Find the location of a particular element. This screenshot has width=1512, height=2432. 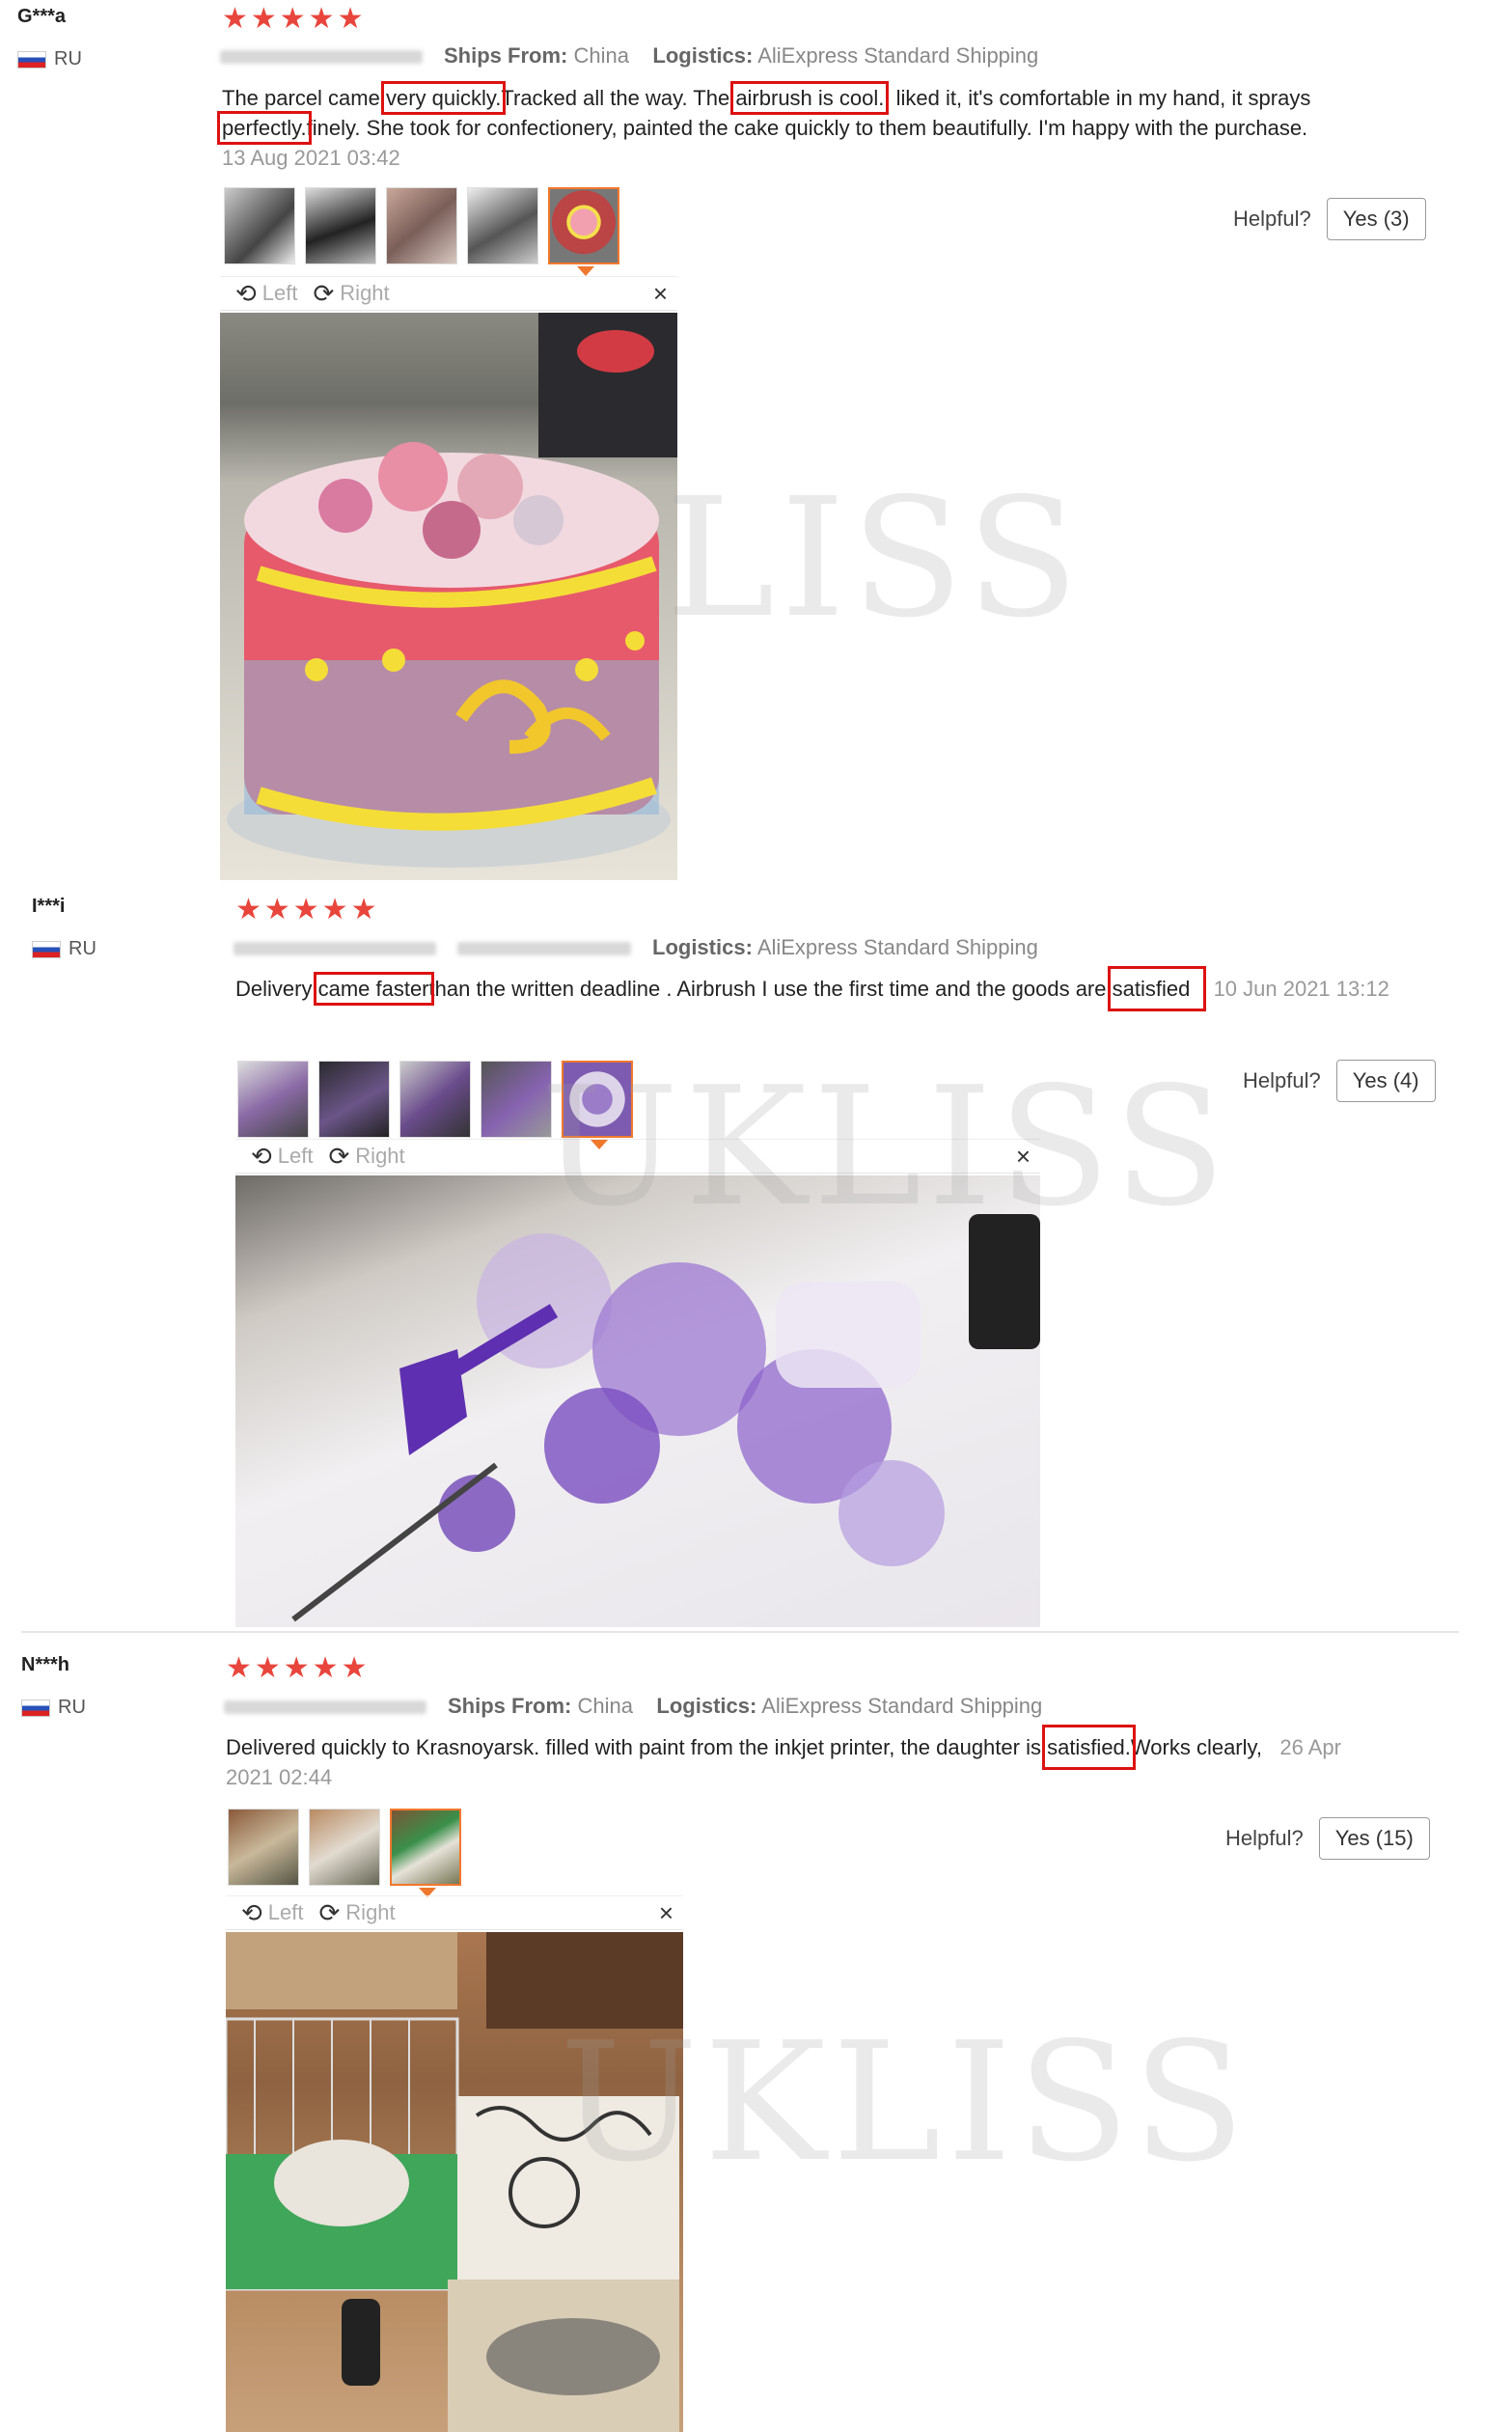

helpful-yes-button: Yes (3) is located at coordinates (1376, 219).